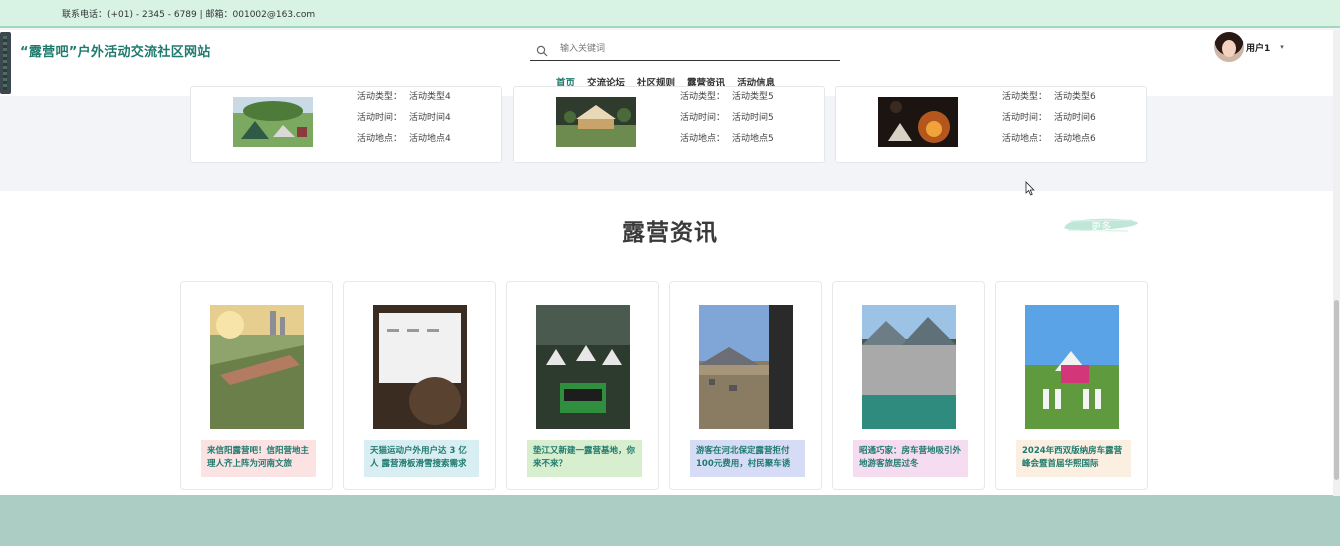 The height and width of the screenshot is (546, 1340). Describe the element at coordinates (584, 458) in the screenshot. I see `news-caption: 垫江又新建一露营基地，你来不来？` at that location.